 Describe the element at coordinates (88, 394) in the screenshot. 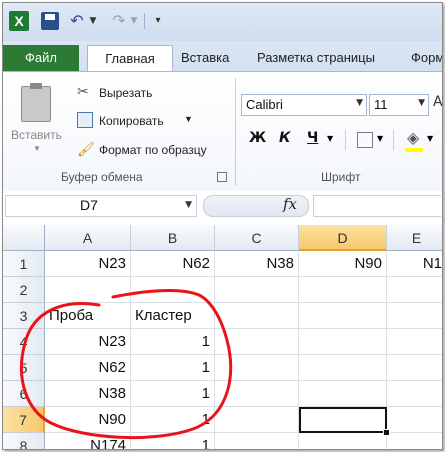

I see `cell-a6: N38` at that location.